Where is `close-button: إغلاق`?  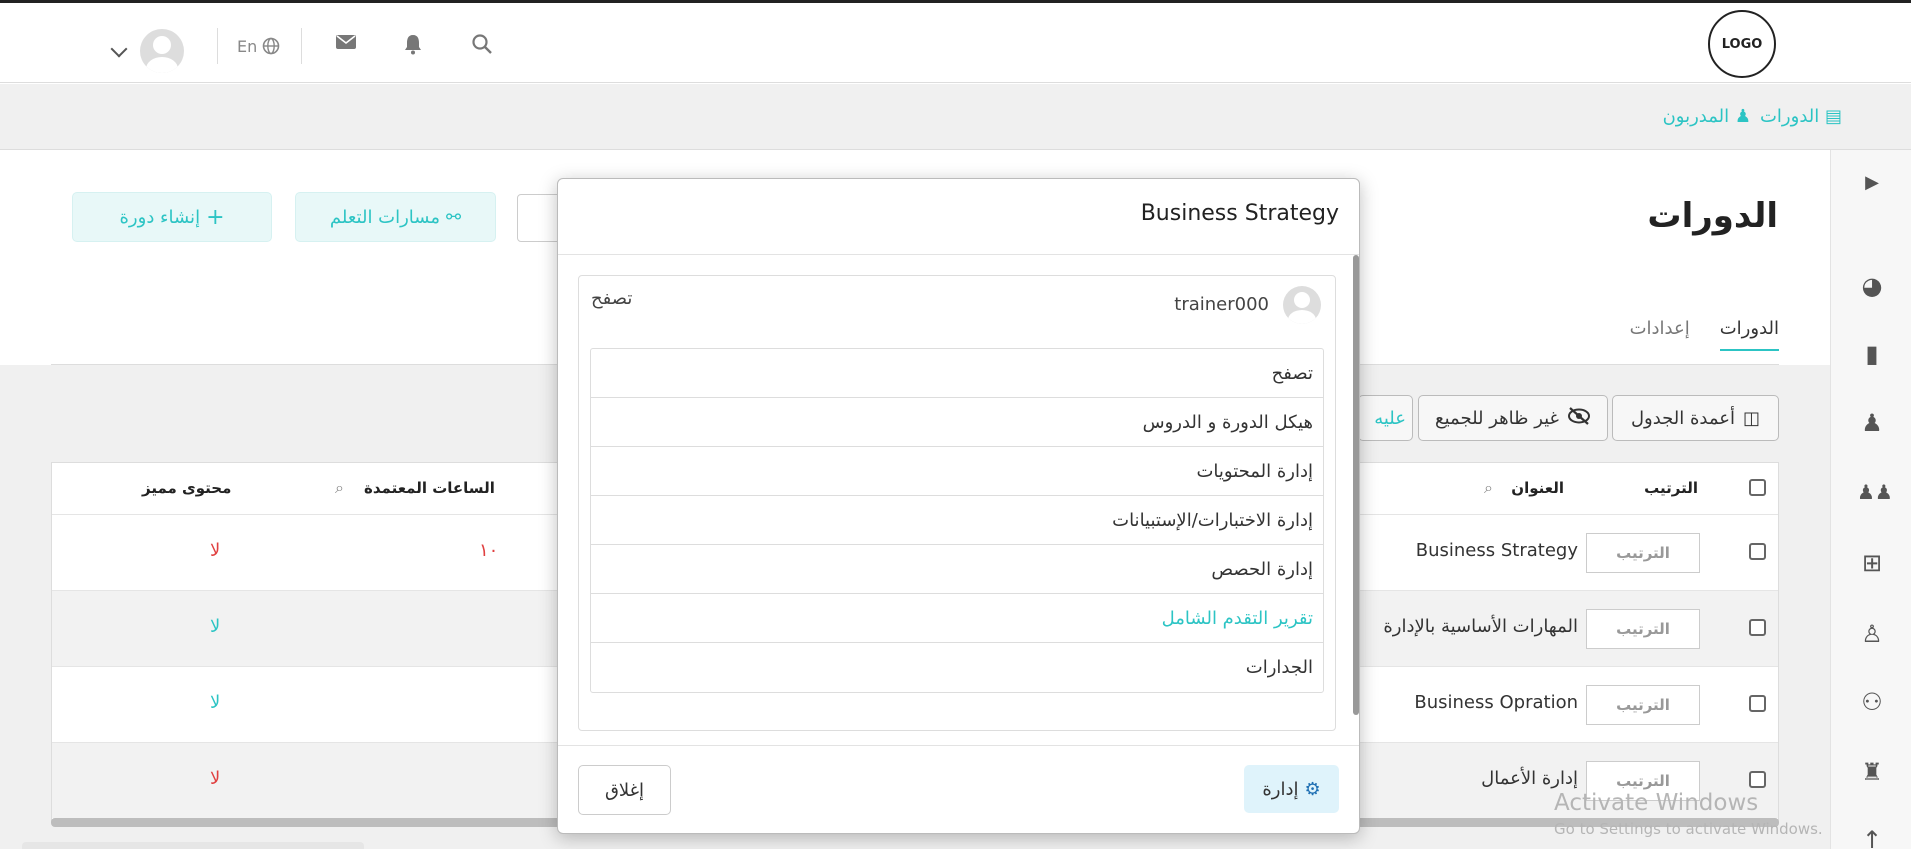
close-button: إغلاق is located at coordinates (624, 790).